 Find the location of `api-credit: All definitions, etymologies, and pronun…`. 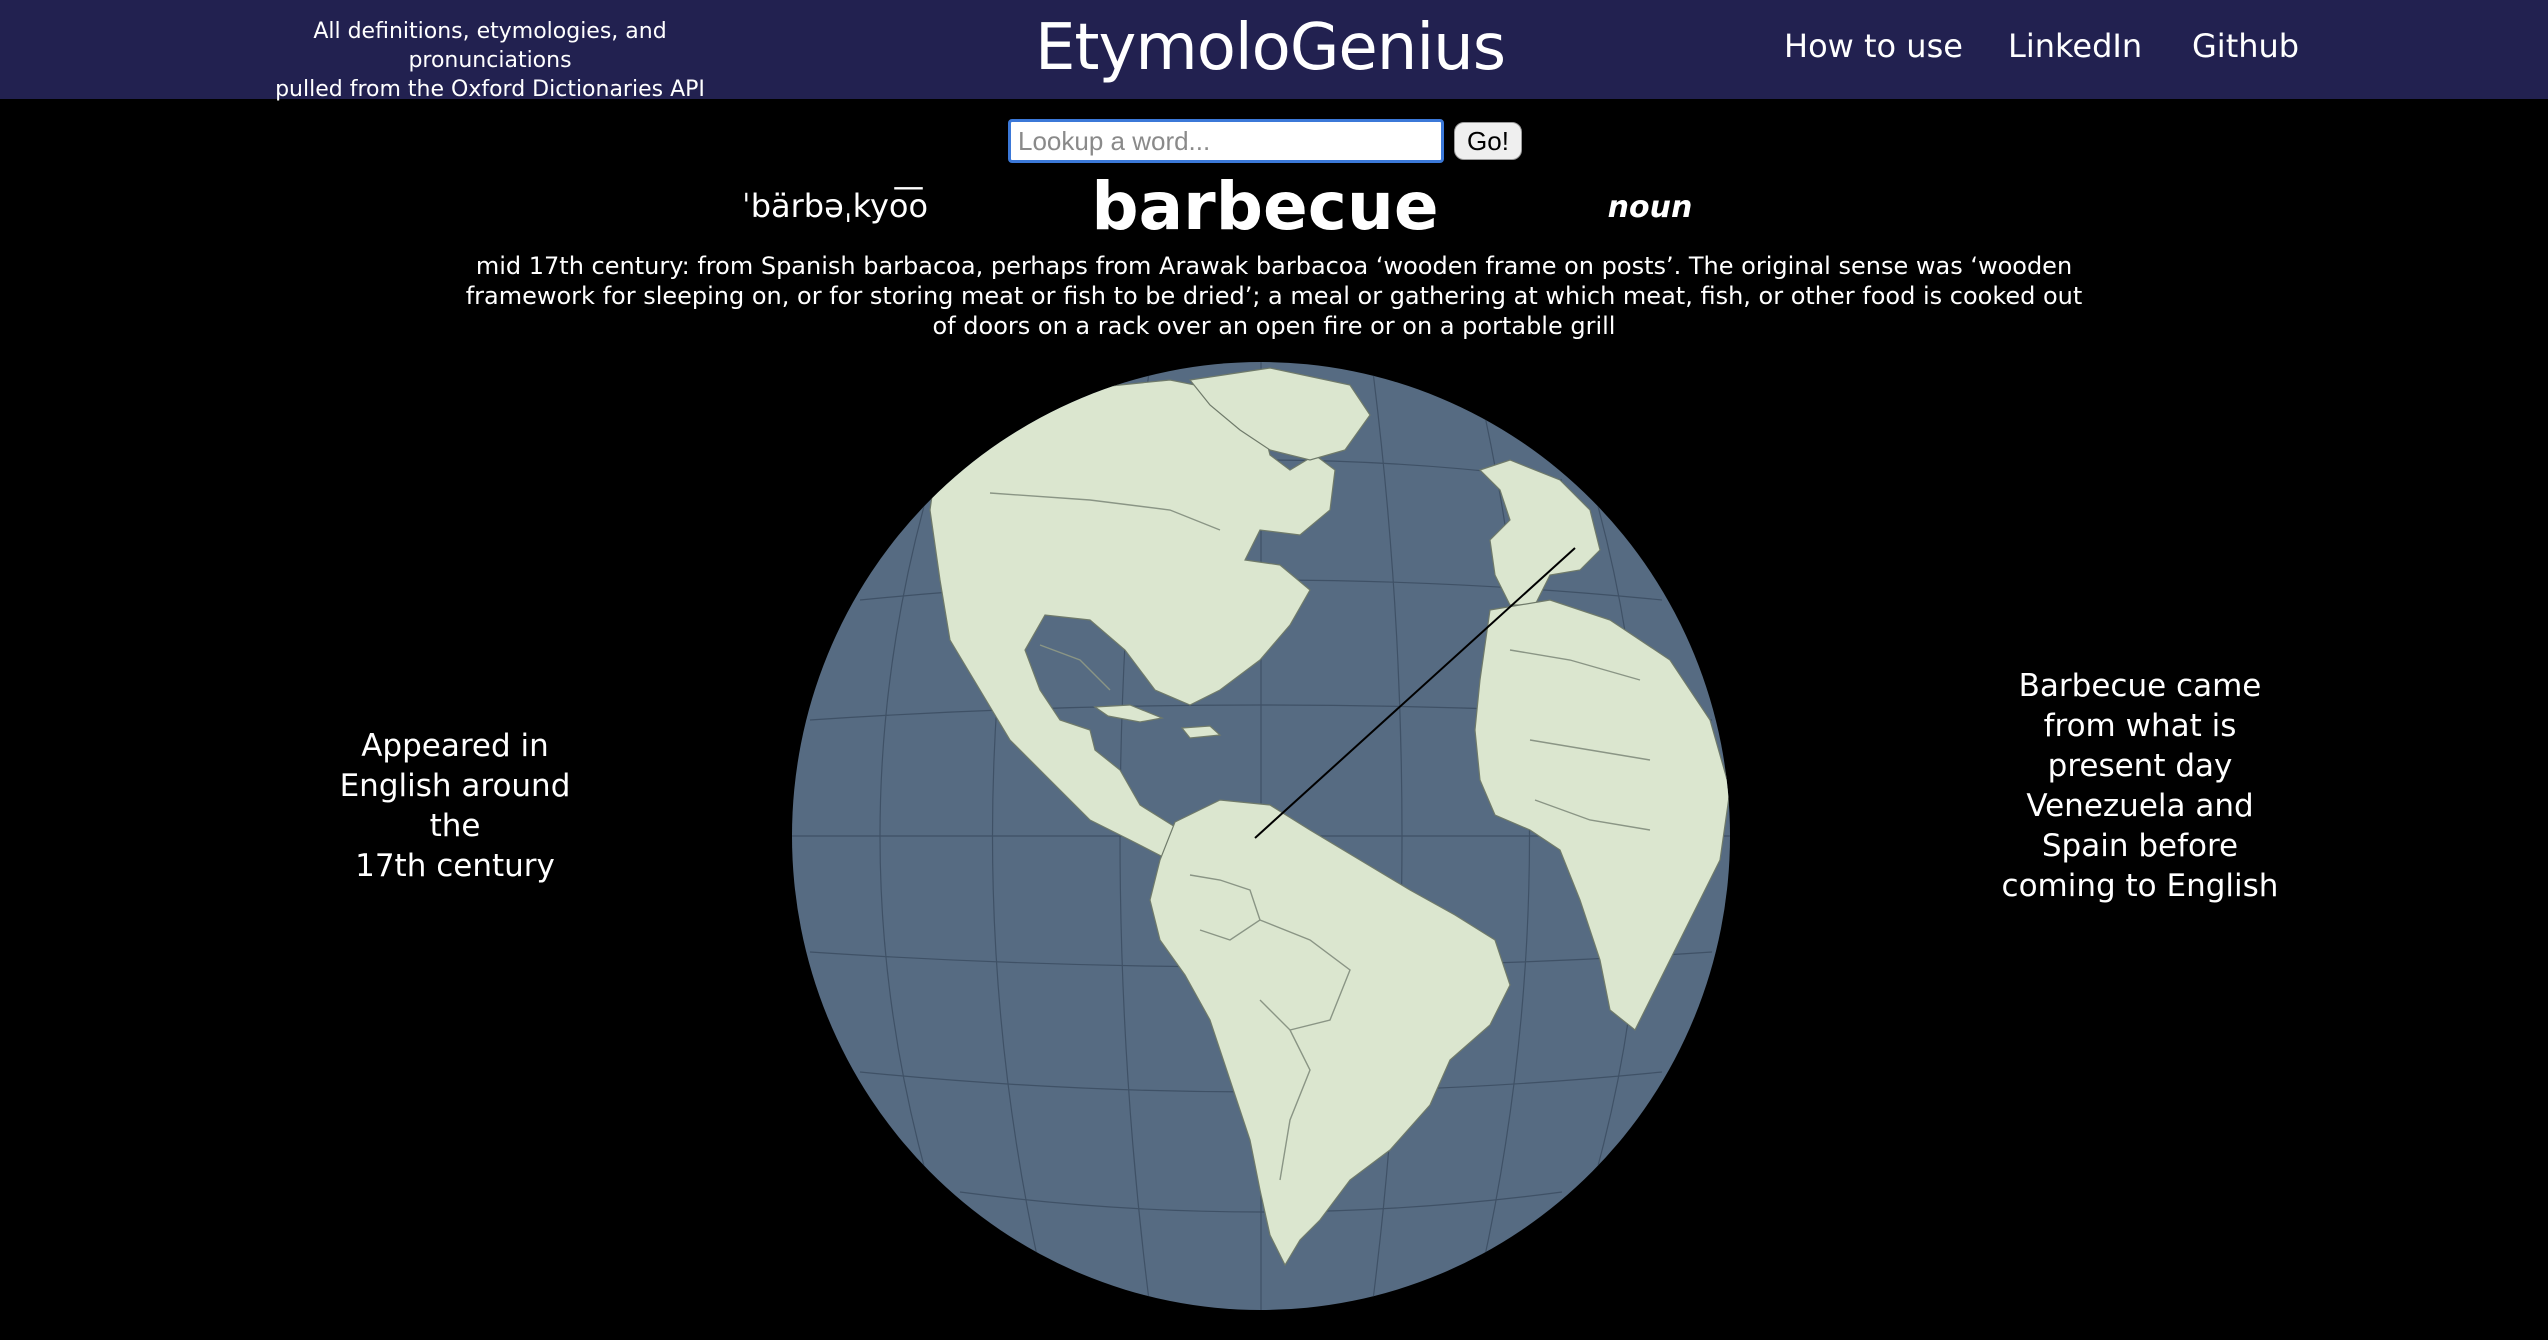

api-credit: All definitions, etymologies, and pronun… is located at coordinates (490, 60).